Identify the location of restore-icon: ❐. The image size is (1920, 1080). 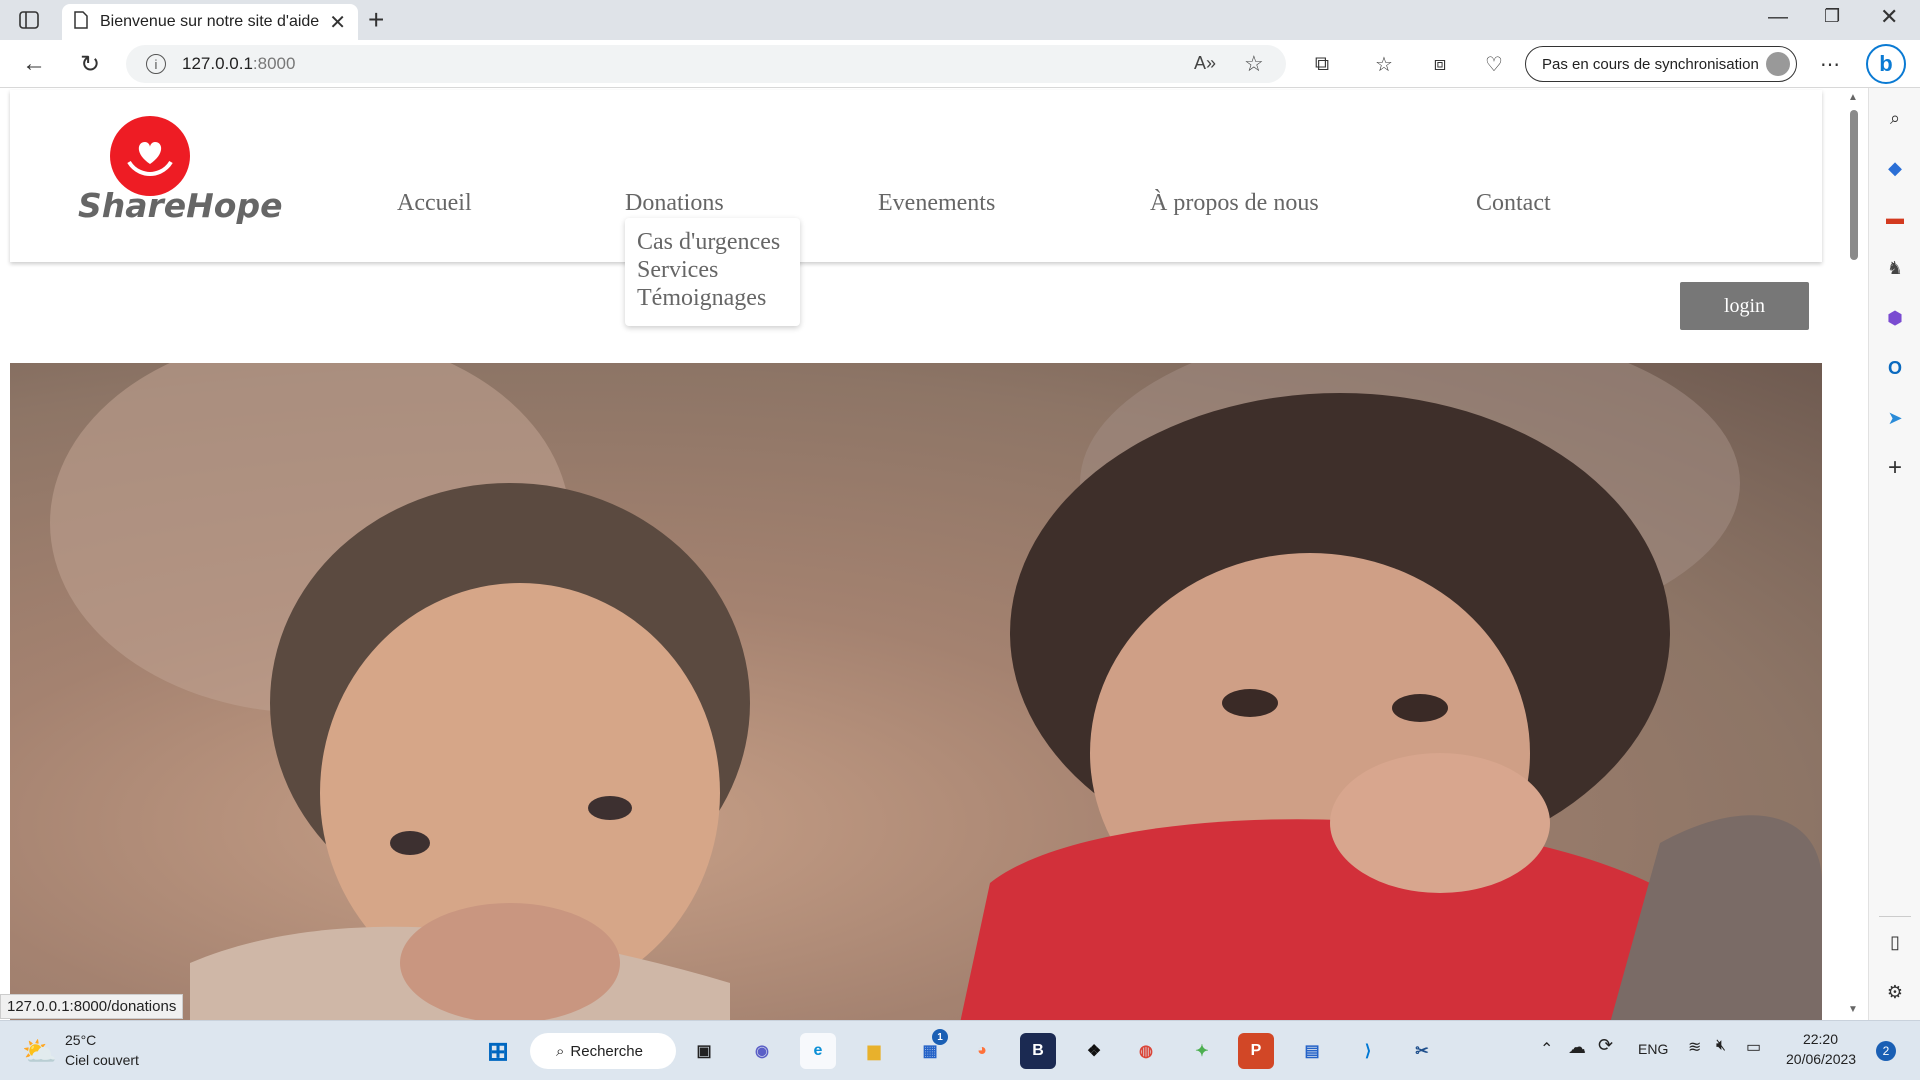
(1832, 16).